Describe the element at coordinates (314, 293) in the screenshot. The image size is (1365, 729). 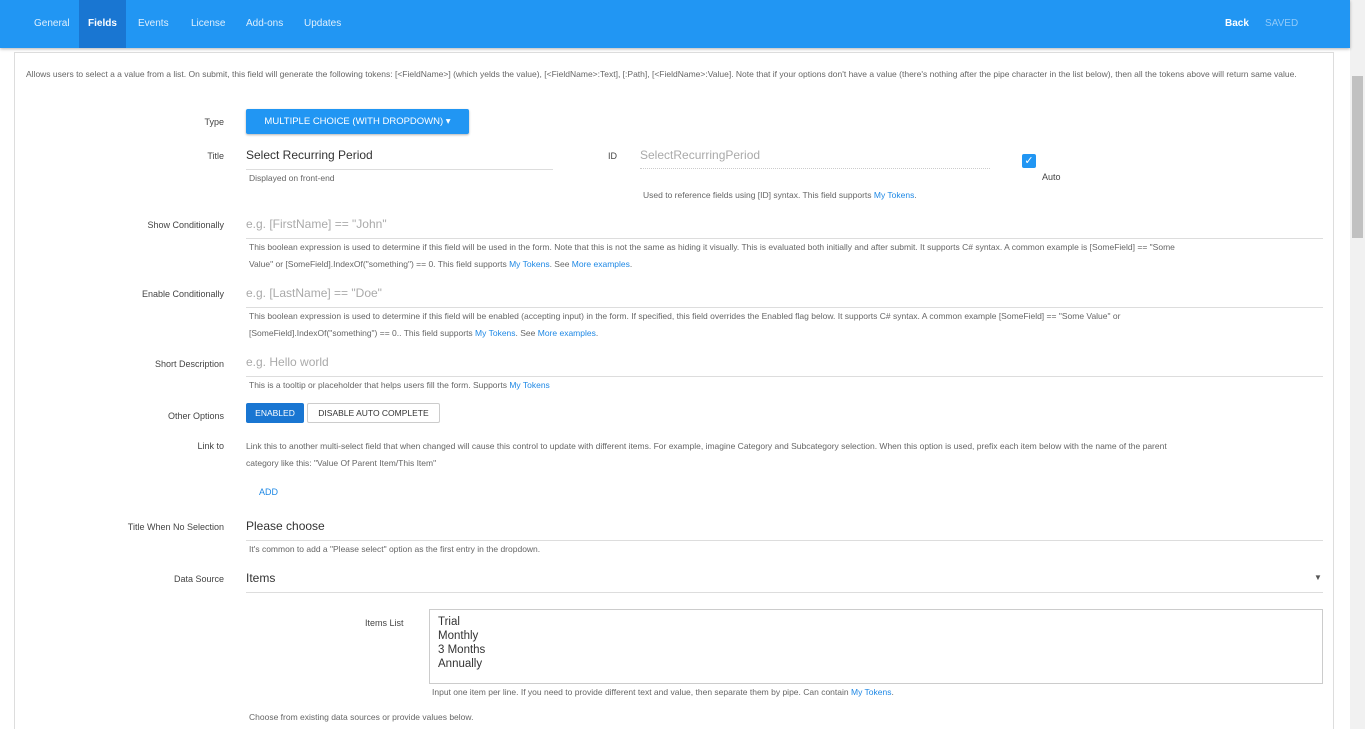
I see `enable-conditionally-input: e.g. [LastName] == "Doe"` at that location.